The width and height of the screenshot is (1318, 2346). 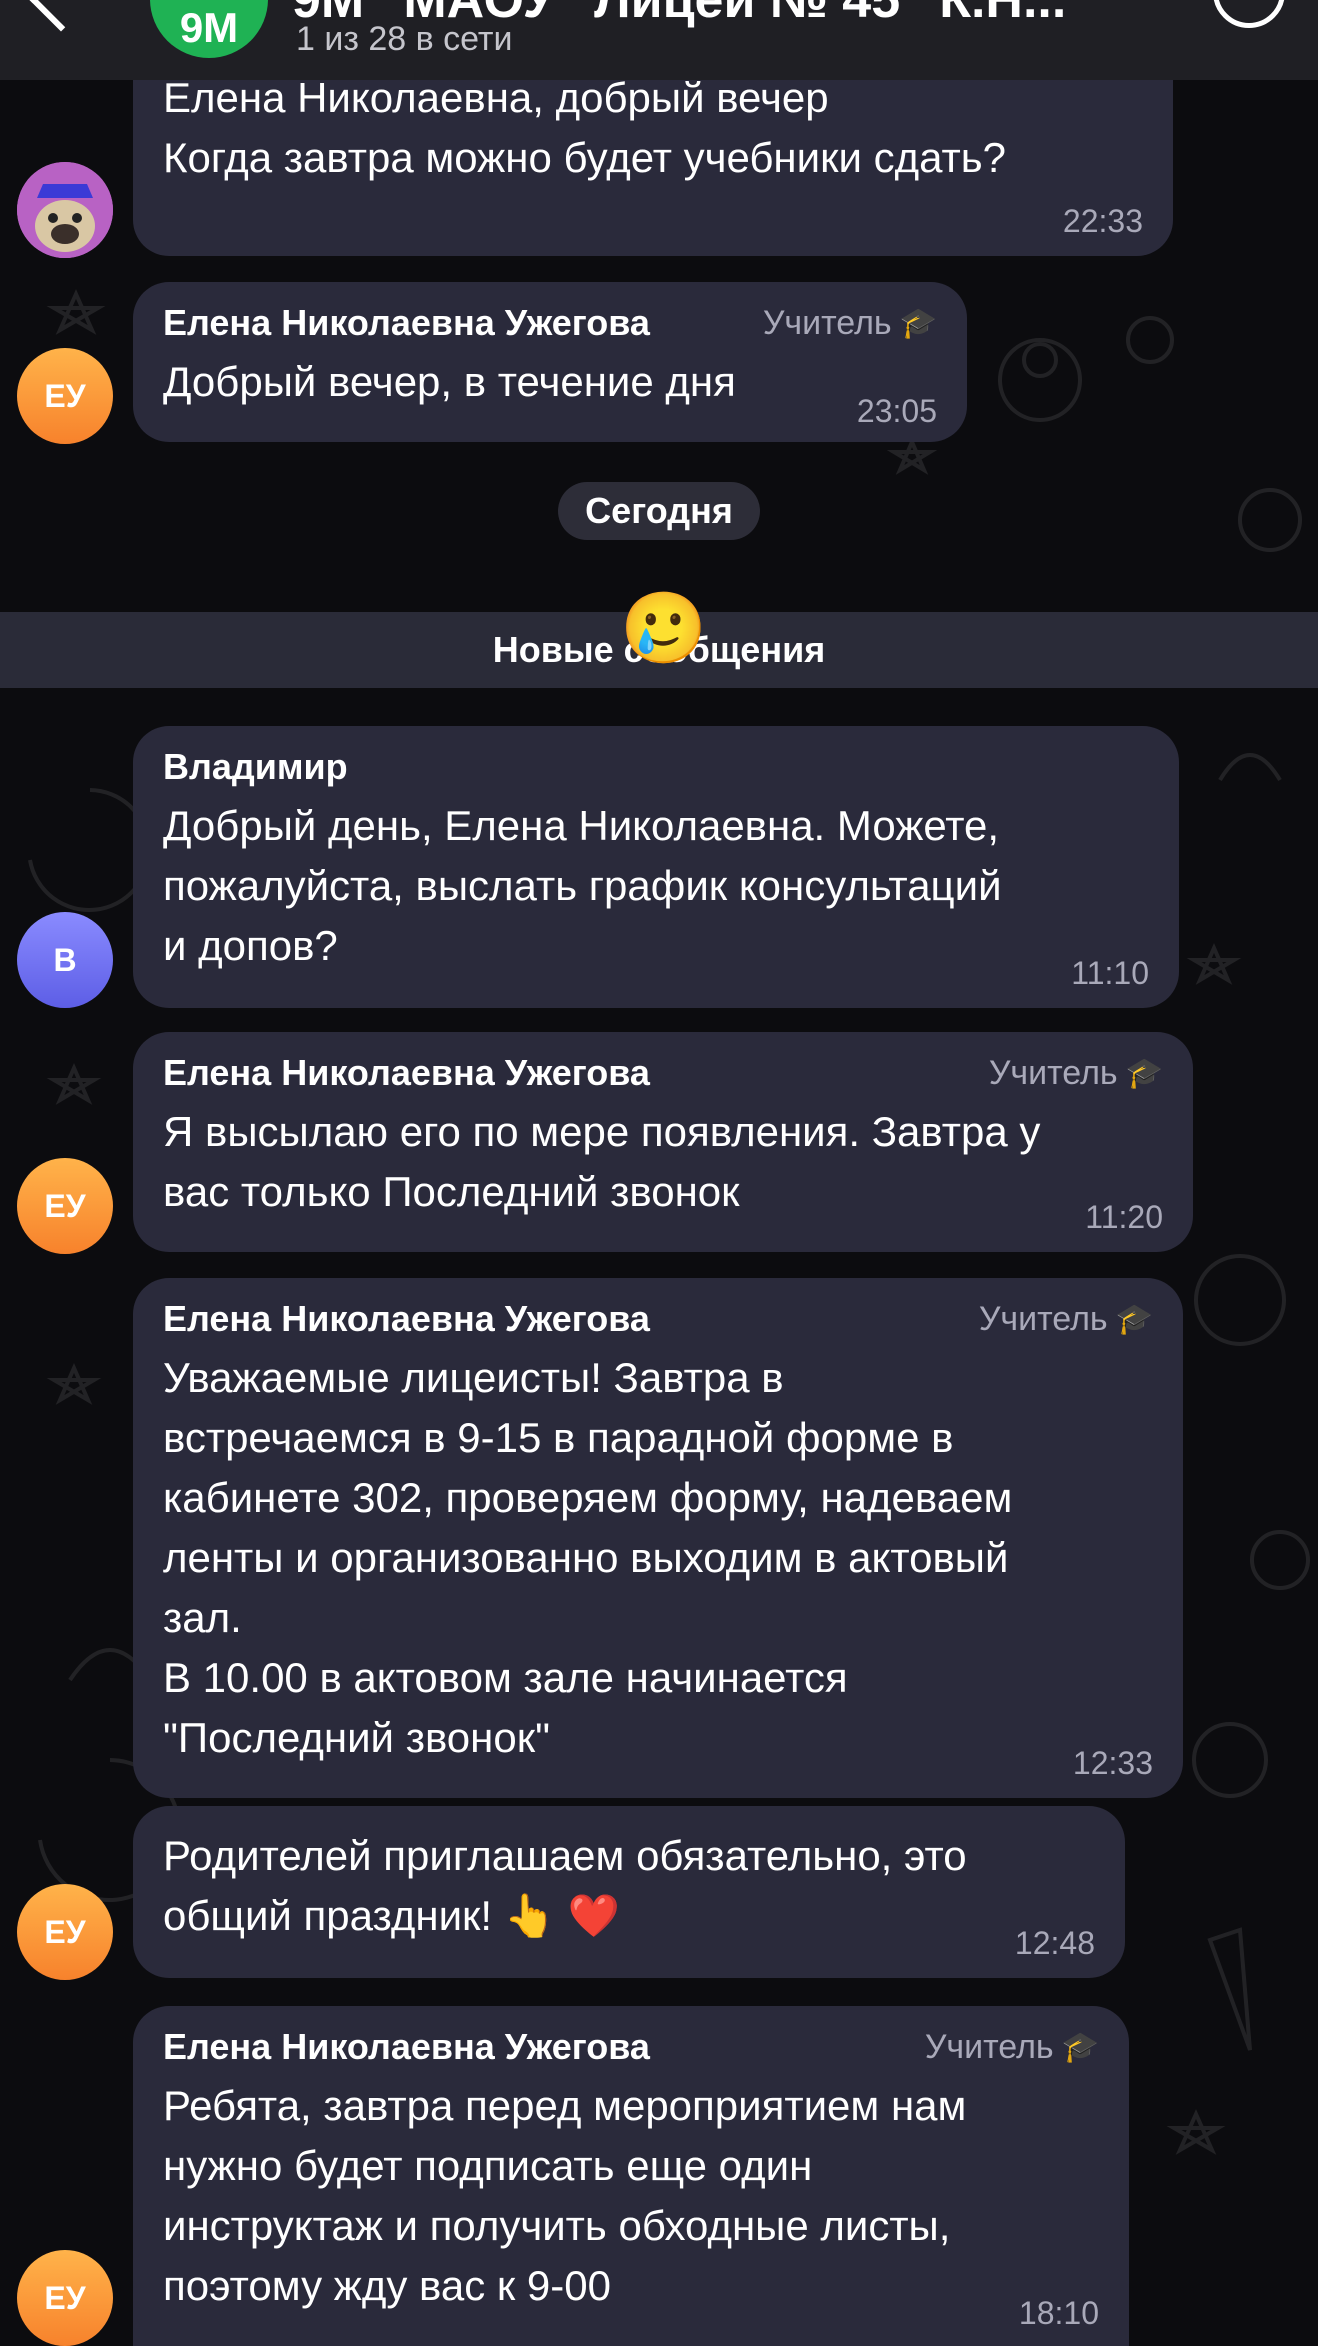 What do you see at coordinates (1054, 1943) in the screenshot?
I see `message-time: 12:48` at bounding box center [1054, 1943].